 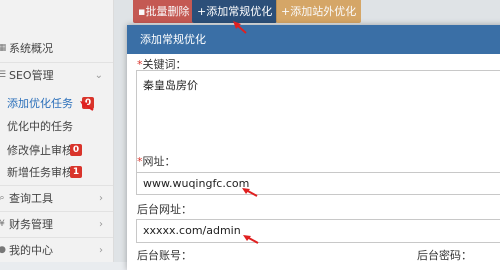 What do you see at coordinates (313, 39) in the screenshot?
I see `dialog-title: 添加常规优化` at bounding box center [313, 39].